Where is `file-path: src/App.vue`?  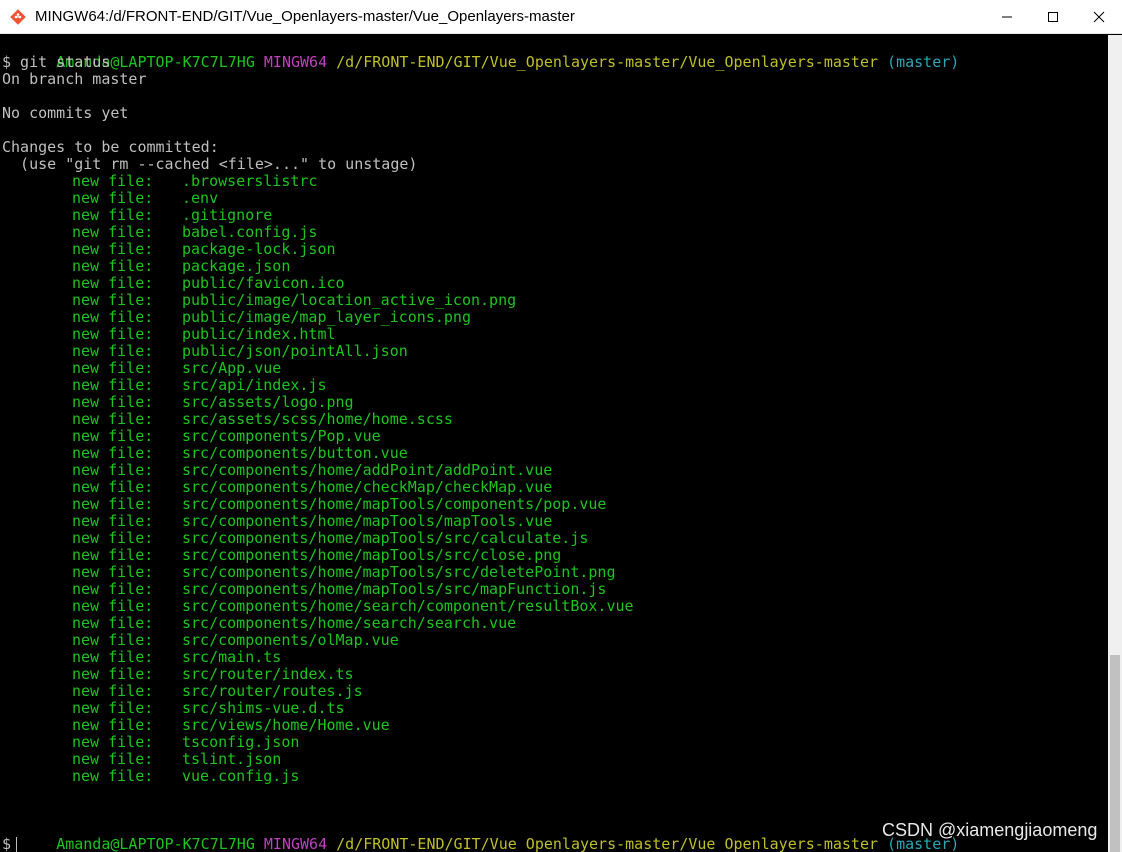 file-path: src/App.vue is located at coordinates (232, 368).